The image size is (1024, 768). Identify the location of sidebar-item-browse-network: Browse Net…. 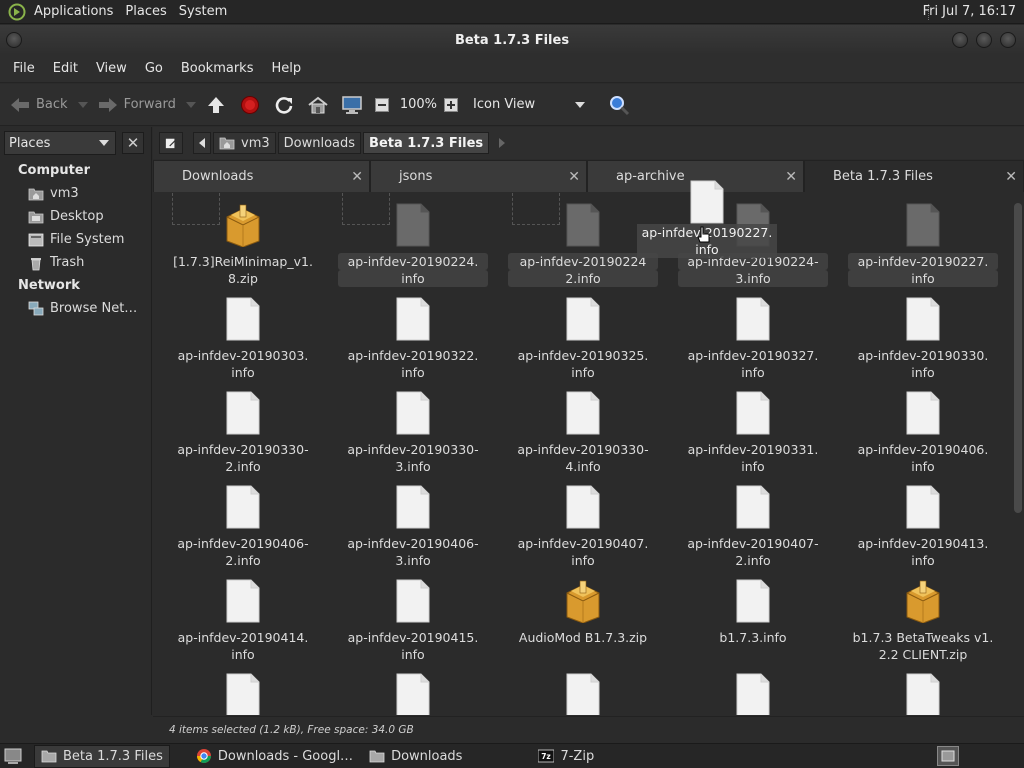
(75, 308).